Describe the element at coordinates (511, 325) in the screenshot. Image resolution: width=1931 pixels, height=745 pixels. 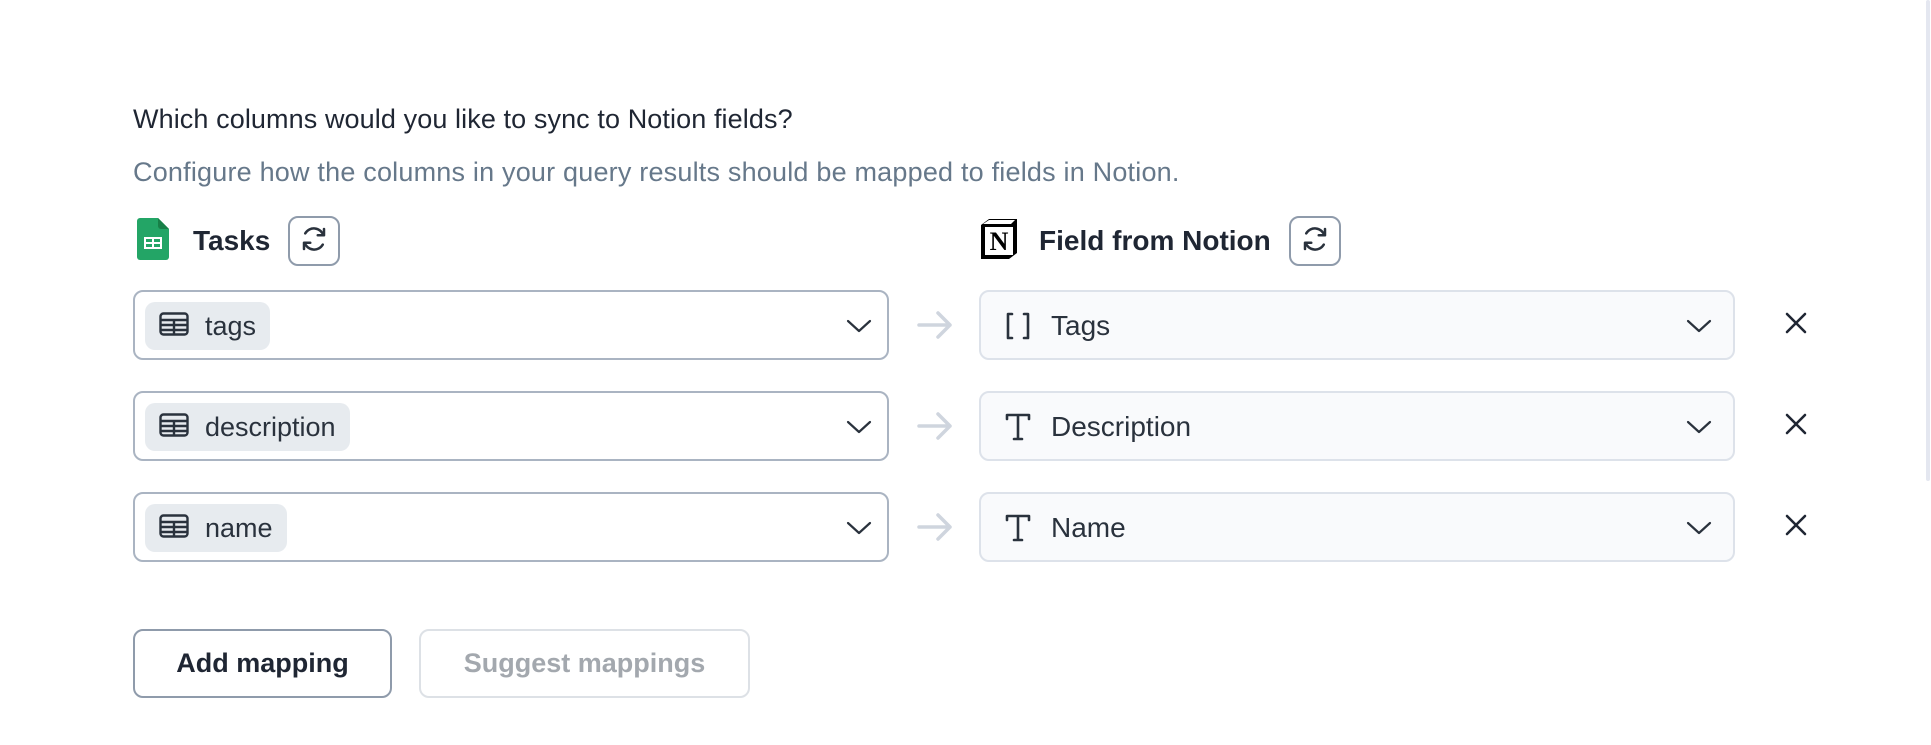
I see `source-column-select: tags` at that location.